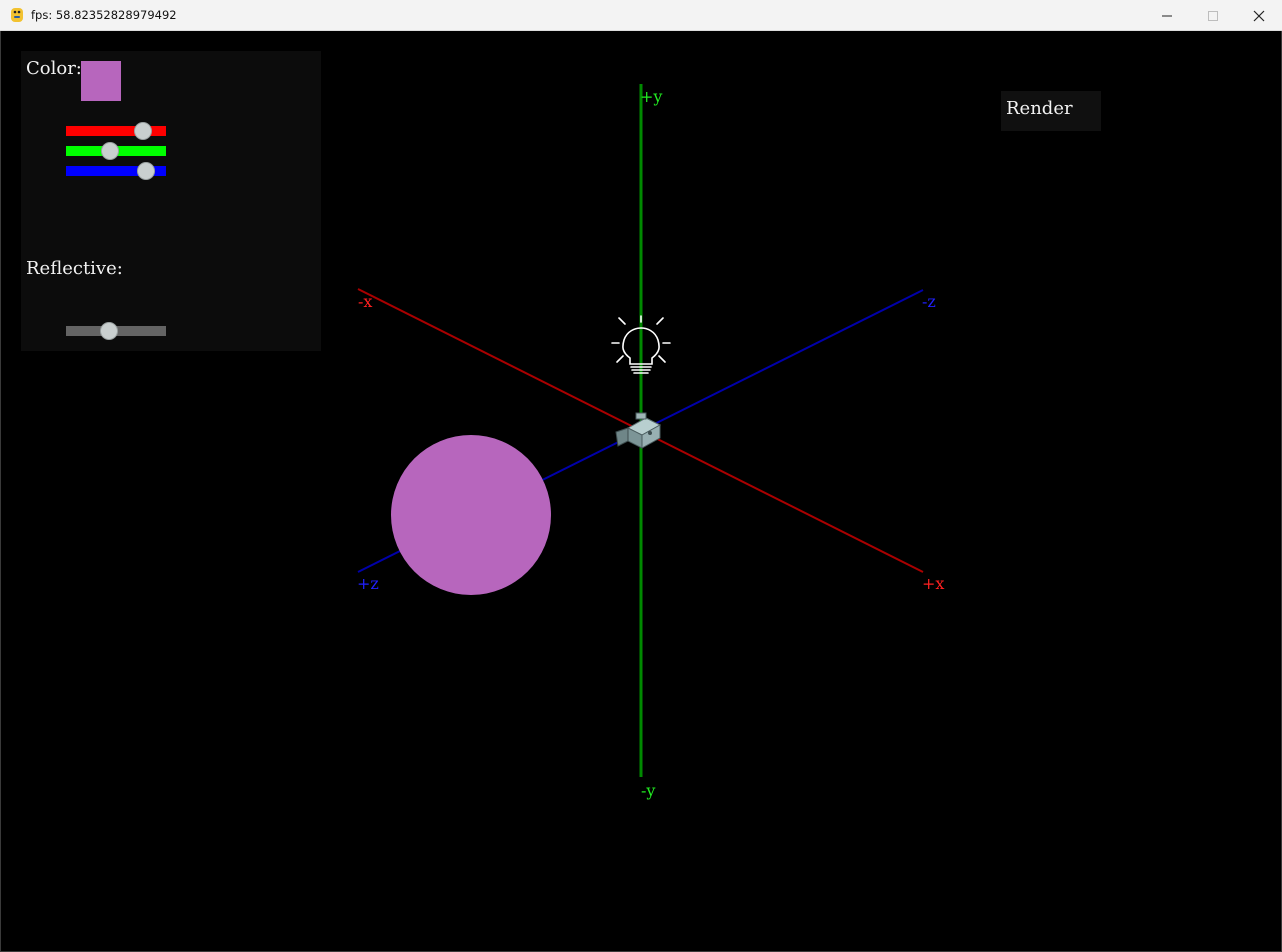 The width and height of the screenshot is (1282, 952). What do you see at coordinates (74, 268) in the screenshot?
I see `reflective-label: Reflective:` at bounding box center [74, 268].